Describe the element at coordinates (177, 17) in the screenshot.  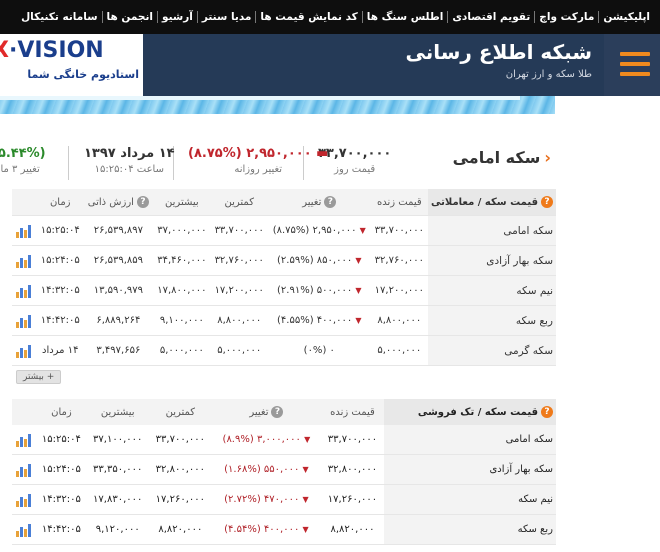
I see `nav-archive: آرشیو` at that location.